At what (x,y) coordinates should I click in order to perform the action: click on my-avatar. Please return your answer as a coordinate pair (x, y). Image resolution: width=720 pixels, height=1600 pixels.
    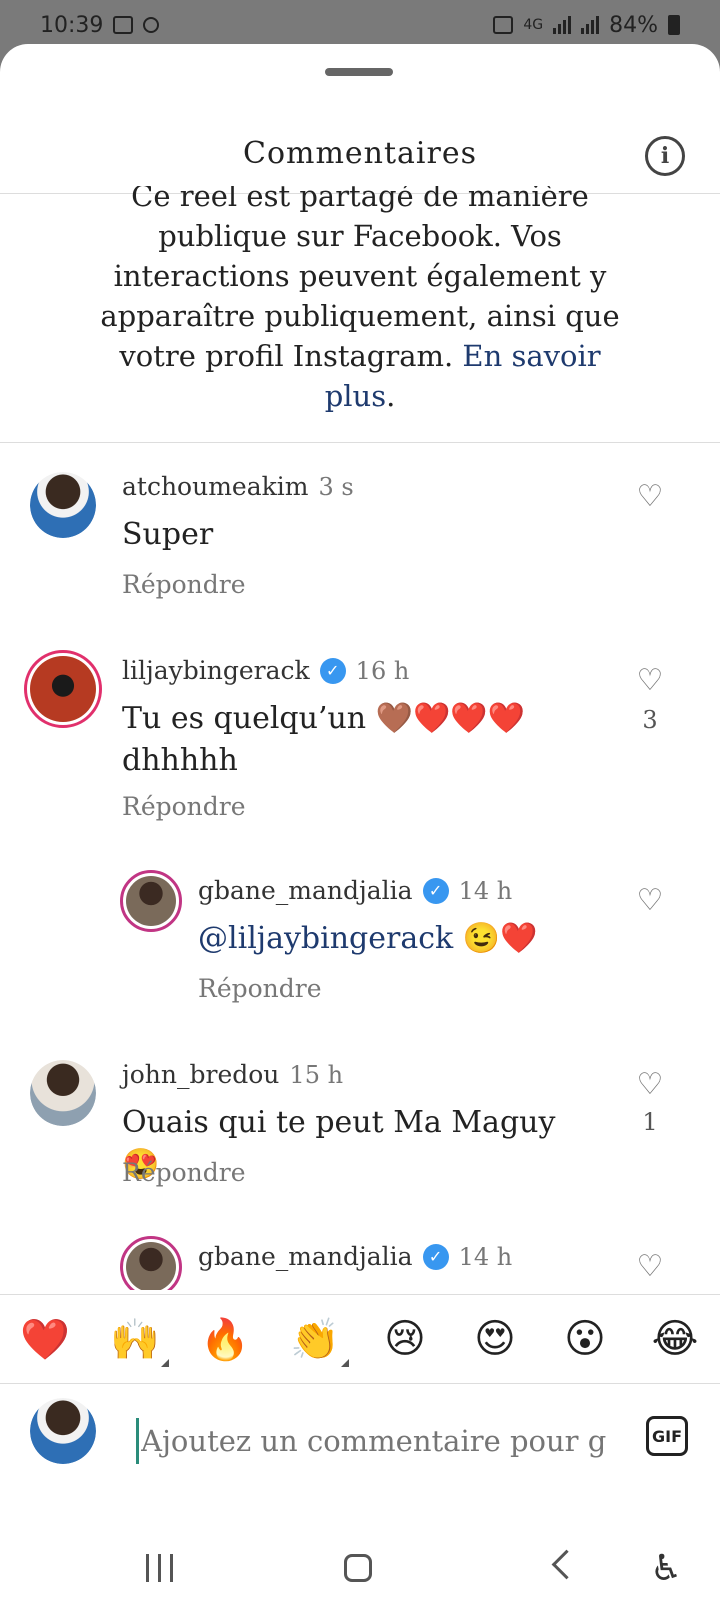
    Looking at the image, I should click on (63, 1431).